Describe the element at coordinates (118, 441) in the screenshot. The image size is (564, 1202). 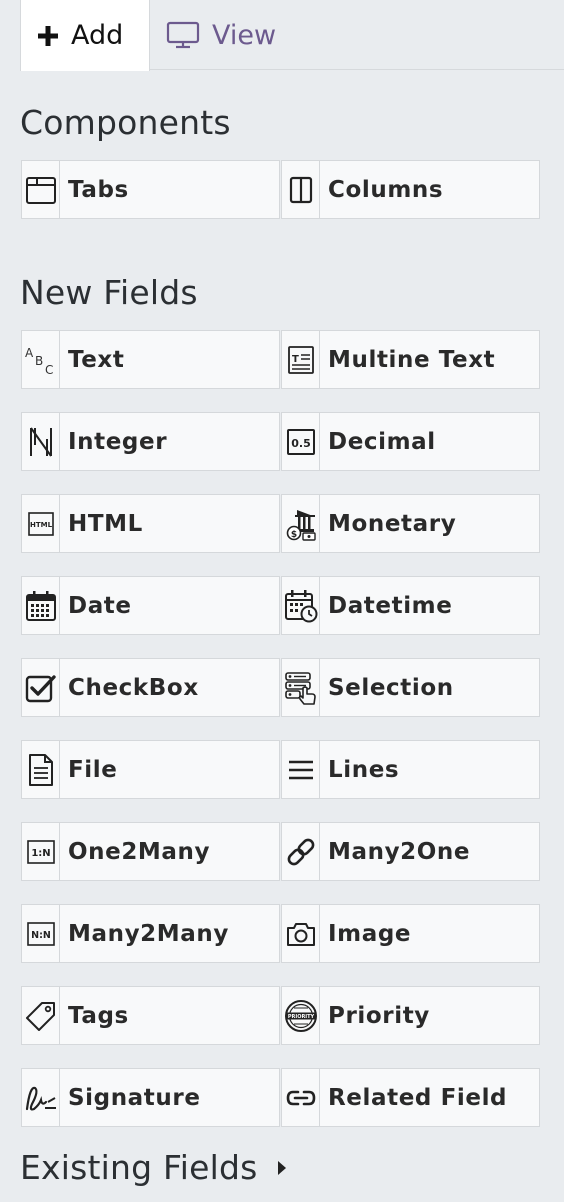
I see `field-label: Integer` at that location.